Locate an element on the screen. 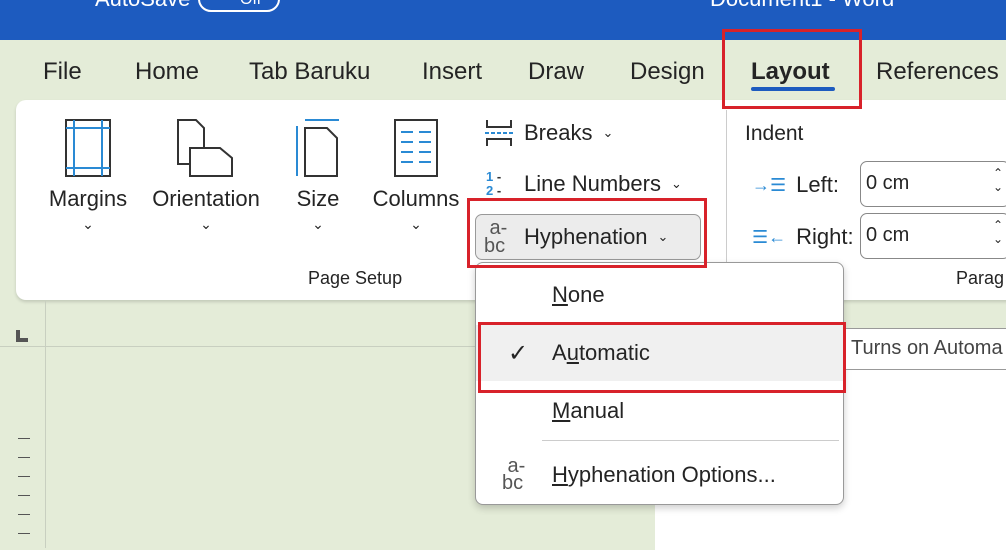  page-setup-group-label: Page Setup is located at coordinates (355, 278).